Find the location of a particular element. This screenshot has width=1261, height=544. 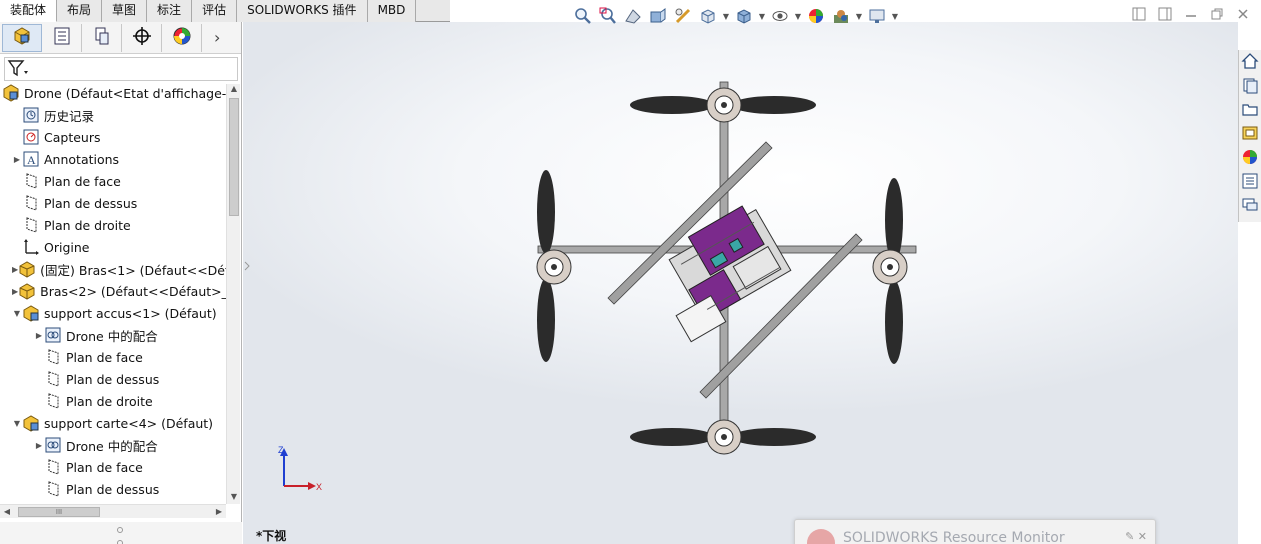

zoom-to-fit-icon is located at coordinates (583, 16).